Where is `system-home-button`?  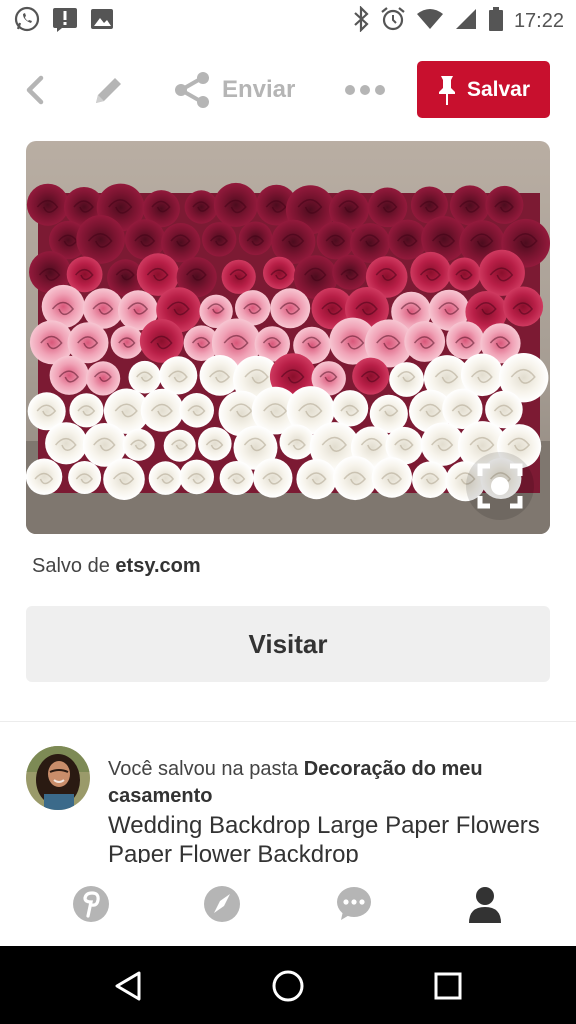
system-home-button is located at coordinates (288, 986).